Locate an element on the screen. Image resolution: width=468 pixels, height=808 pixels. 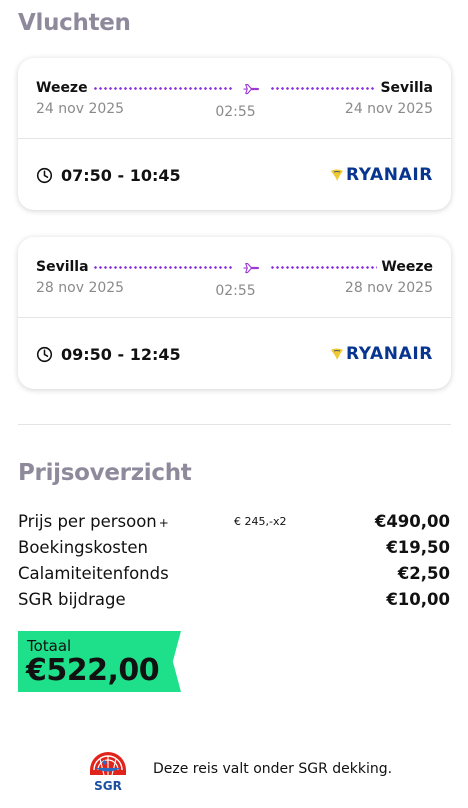
flight-time-range: 09:50 - 12:45 is located at coordinates (121, 354).